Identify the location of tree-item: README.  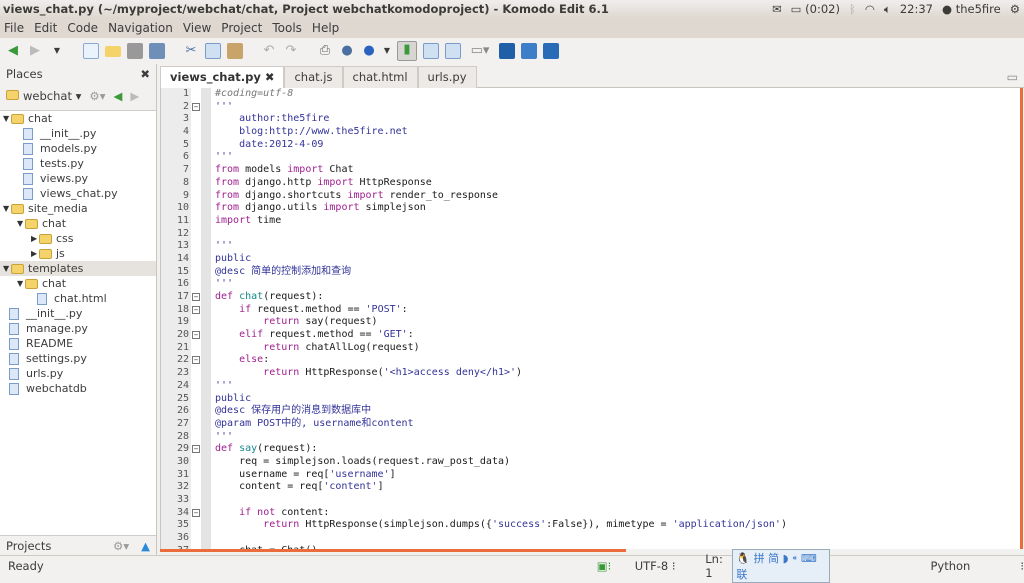
(78, 343).